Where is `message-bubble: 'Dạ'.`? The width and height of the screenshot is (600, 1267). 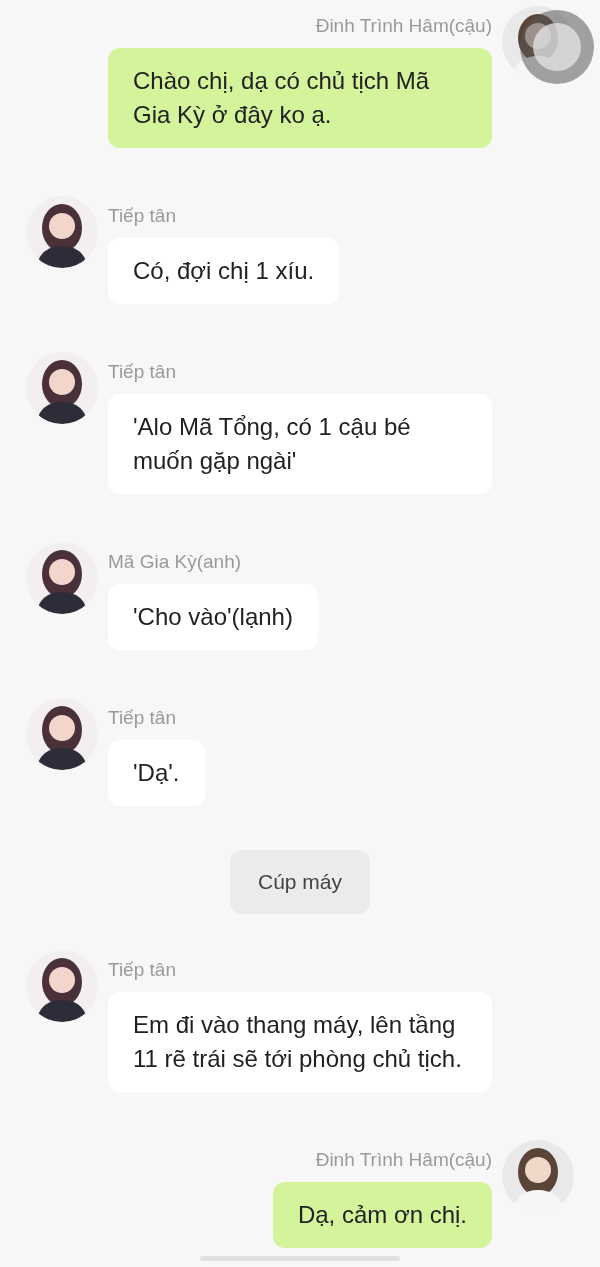
message-bubble: 'Dạ'. is located at coordinates (156, 773).